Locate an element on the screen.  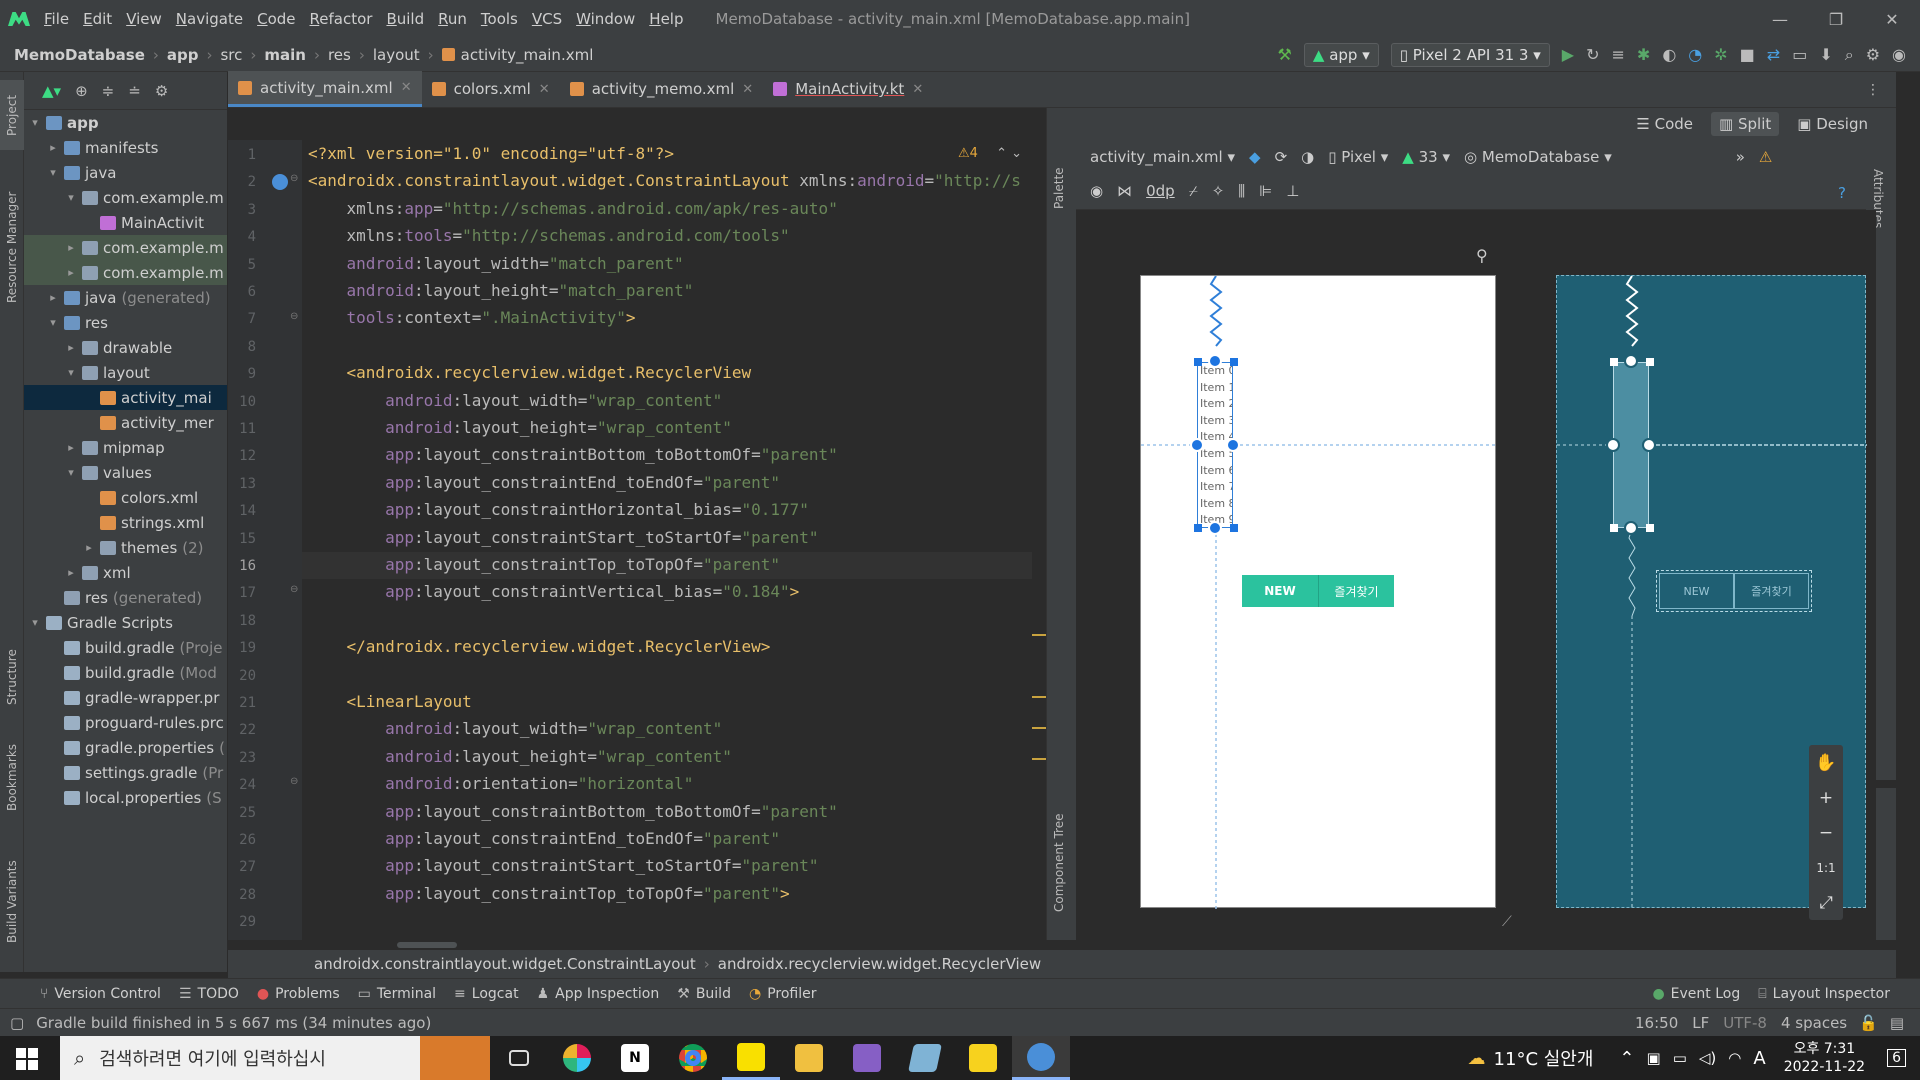
help-icon: ? is located at coordinates (1842, 193).